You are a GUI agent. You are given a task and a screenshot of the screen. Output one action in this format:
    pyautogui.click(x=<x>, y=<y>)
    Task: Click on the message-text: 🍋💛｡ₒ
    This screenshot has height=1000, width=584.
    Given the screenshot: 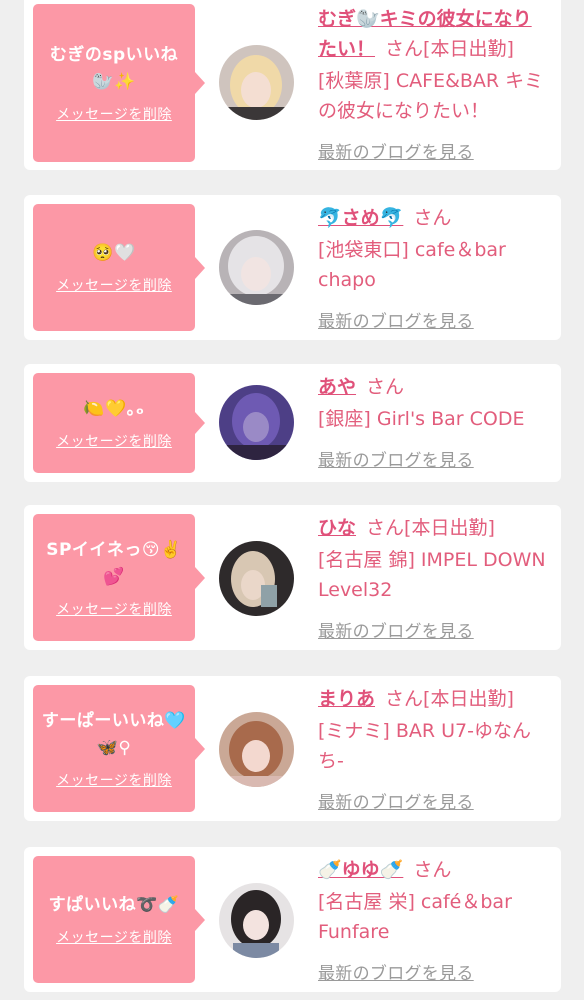 What is the action you would take?
    pyautogui.click(x=114, y=408)
    